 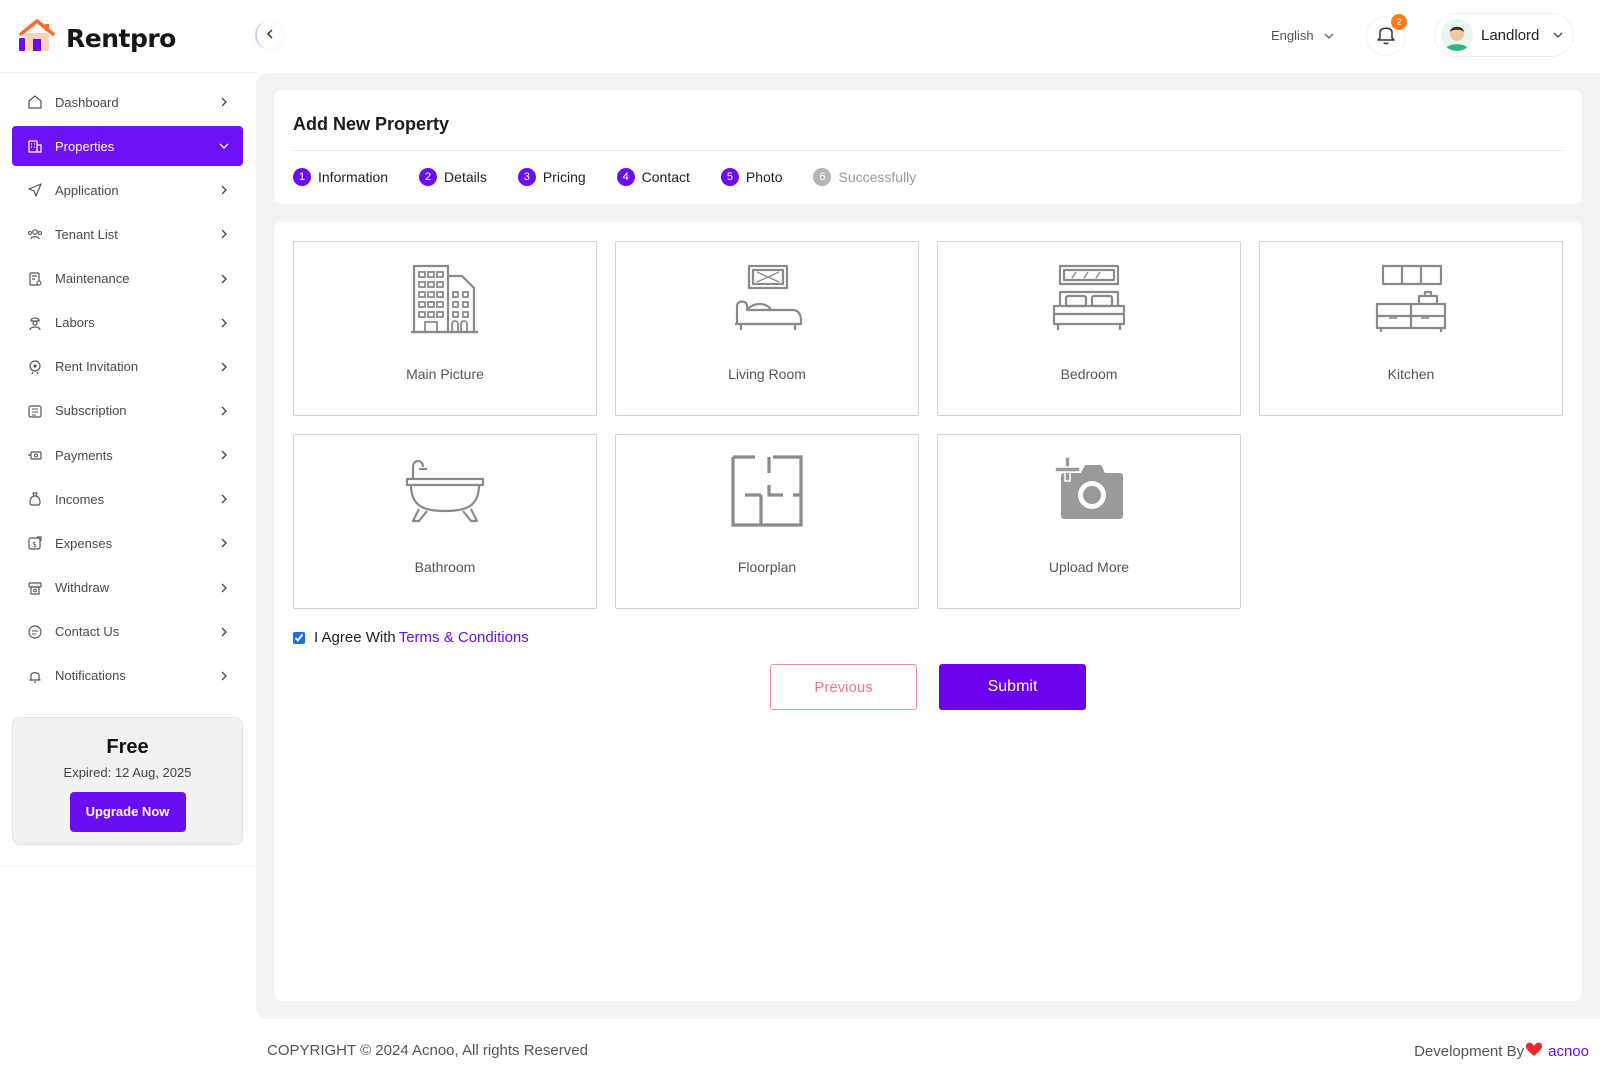 I want to click on sidebar-item-label: Maintenance, so click(x=92, y=279).